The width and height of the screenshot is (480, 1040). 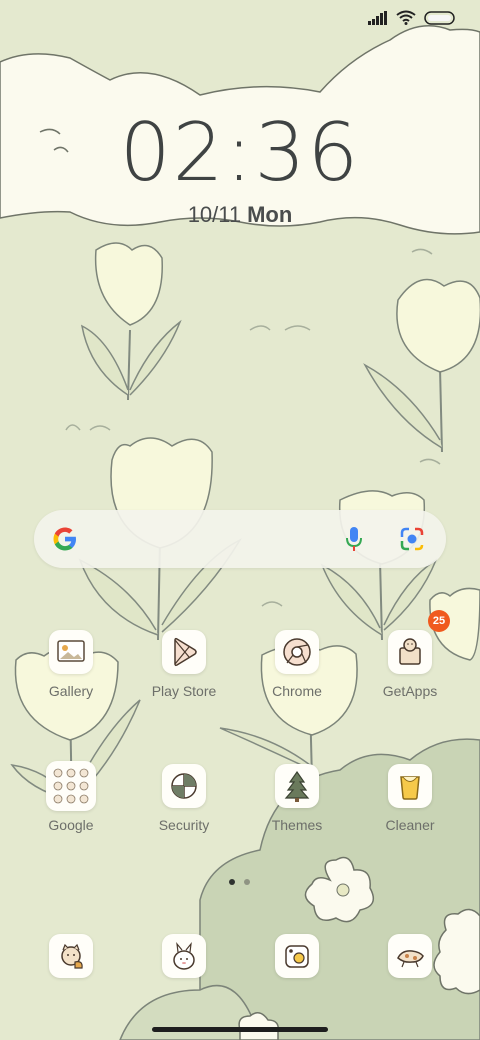 What do you see at coordinates (184, 691) in the screenshot?
I see `app-label: Play Store` at bounding box center [184, 691].